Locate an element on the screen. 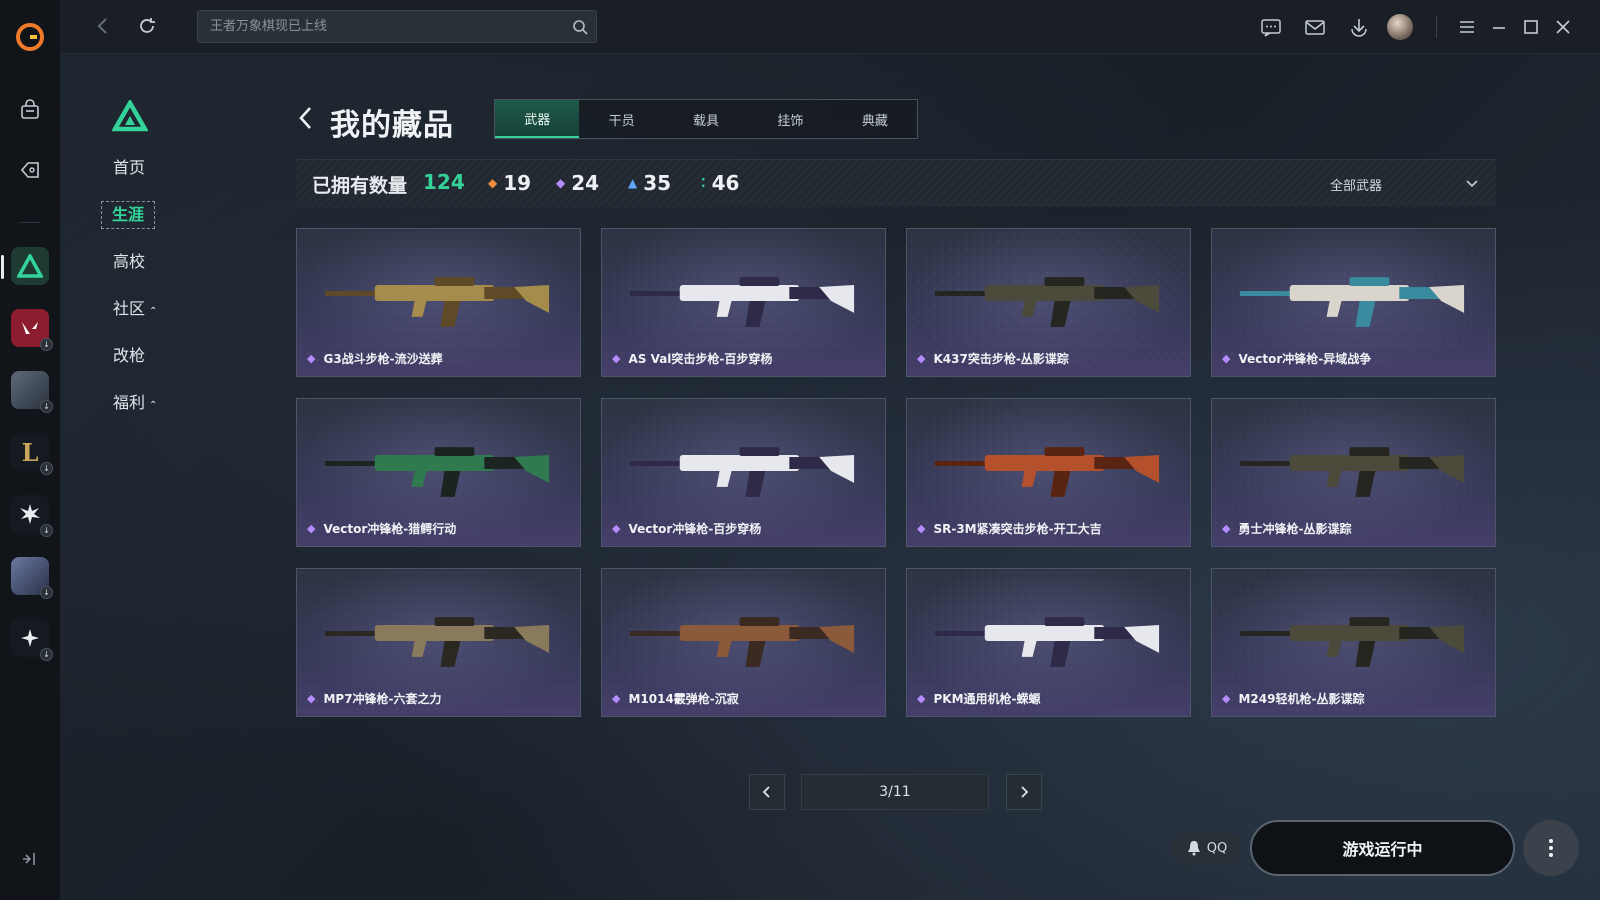  rail-game-6: ↓ is located at coordinates (32, 578).